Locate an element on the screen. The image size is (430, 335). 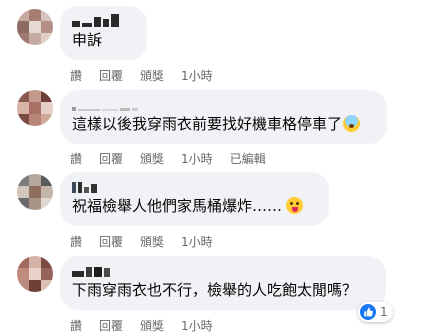
reaction-count-value: 1 is located at coordinates (384, 312).